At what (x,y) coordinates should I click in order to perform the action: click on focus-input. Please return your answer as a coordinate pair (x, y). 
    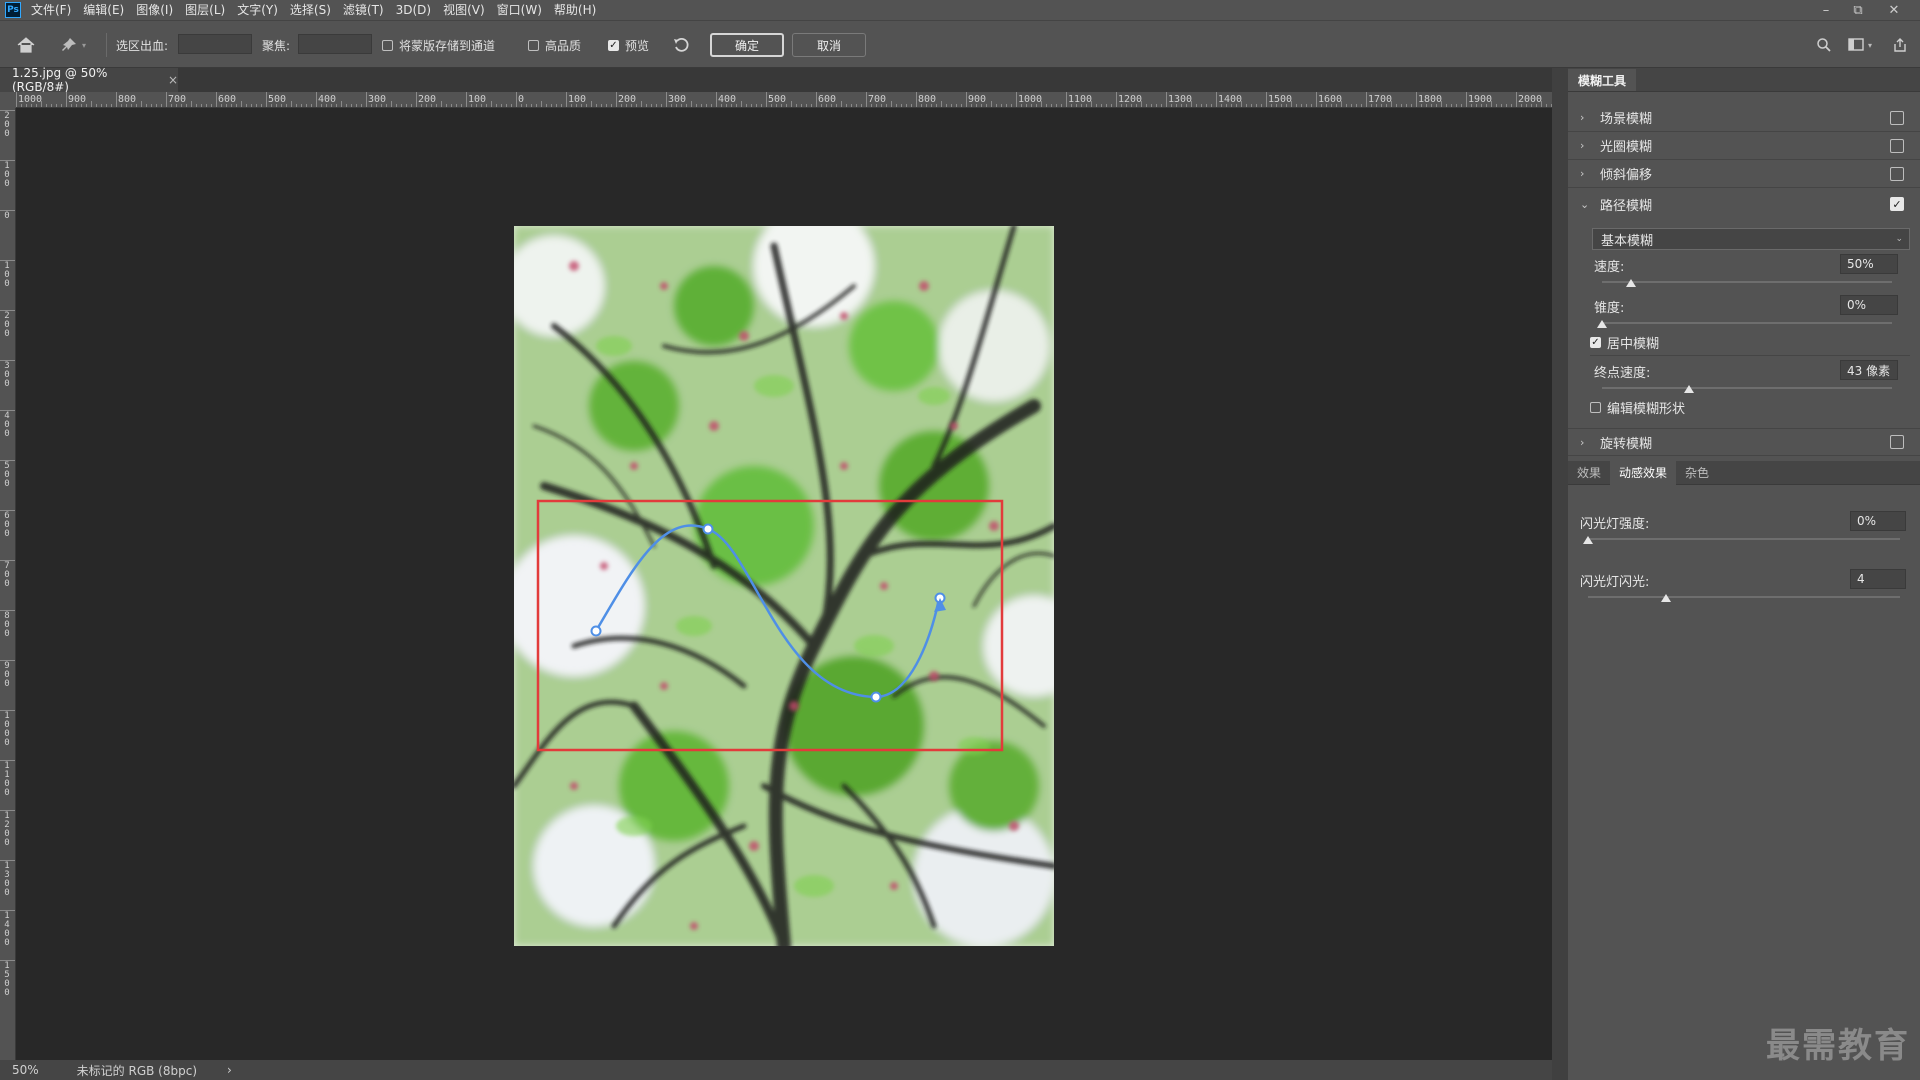
    Looking at the image, I should click on (335, 44).